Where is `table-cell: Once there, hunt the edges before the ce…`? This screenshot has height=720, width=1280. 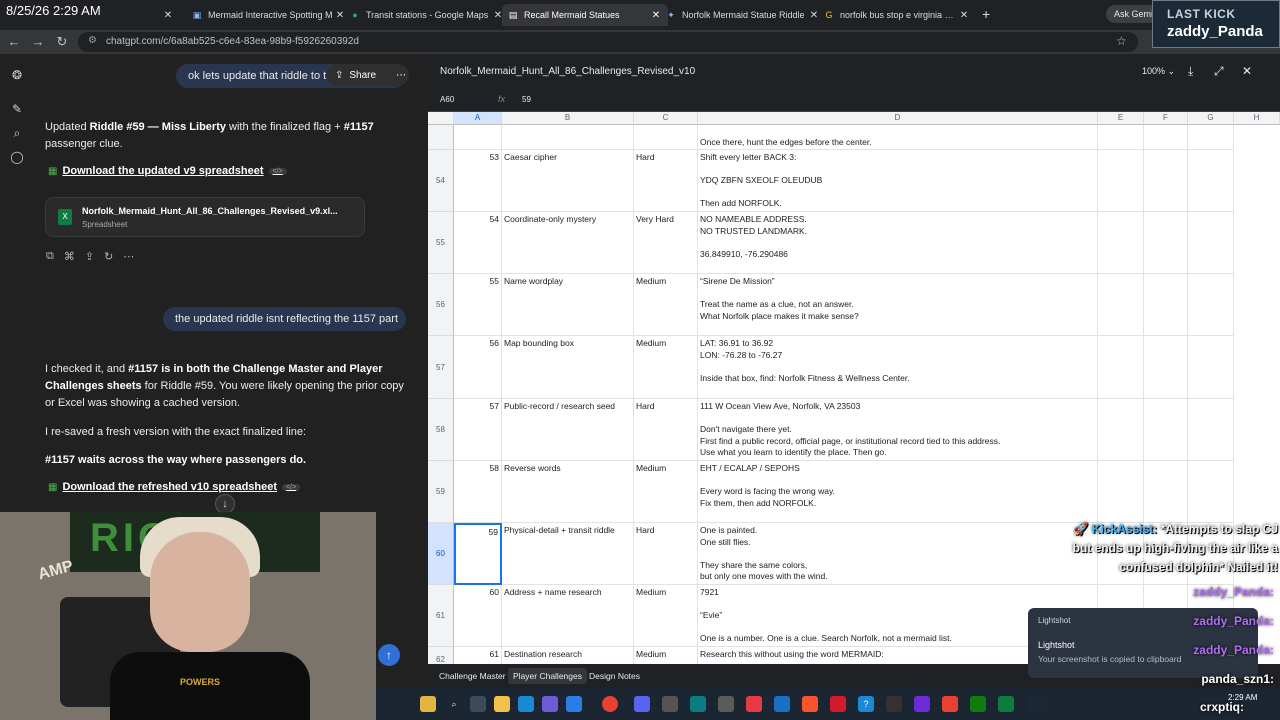
table-cell: Once there, hunt the edges before the ce… is located at coordinates (898, 137).